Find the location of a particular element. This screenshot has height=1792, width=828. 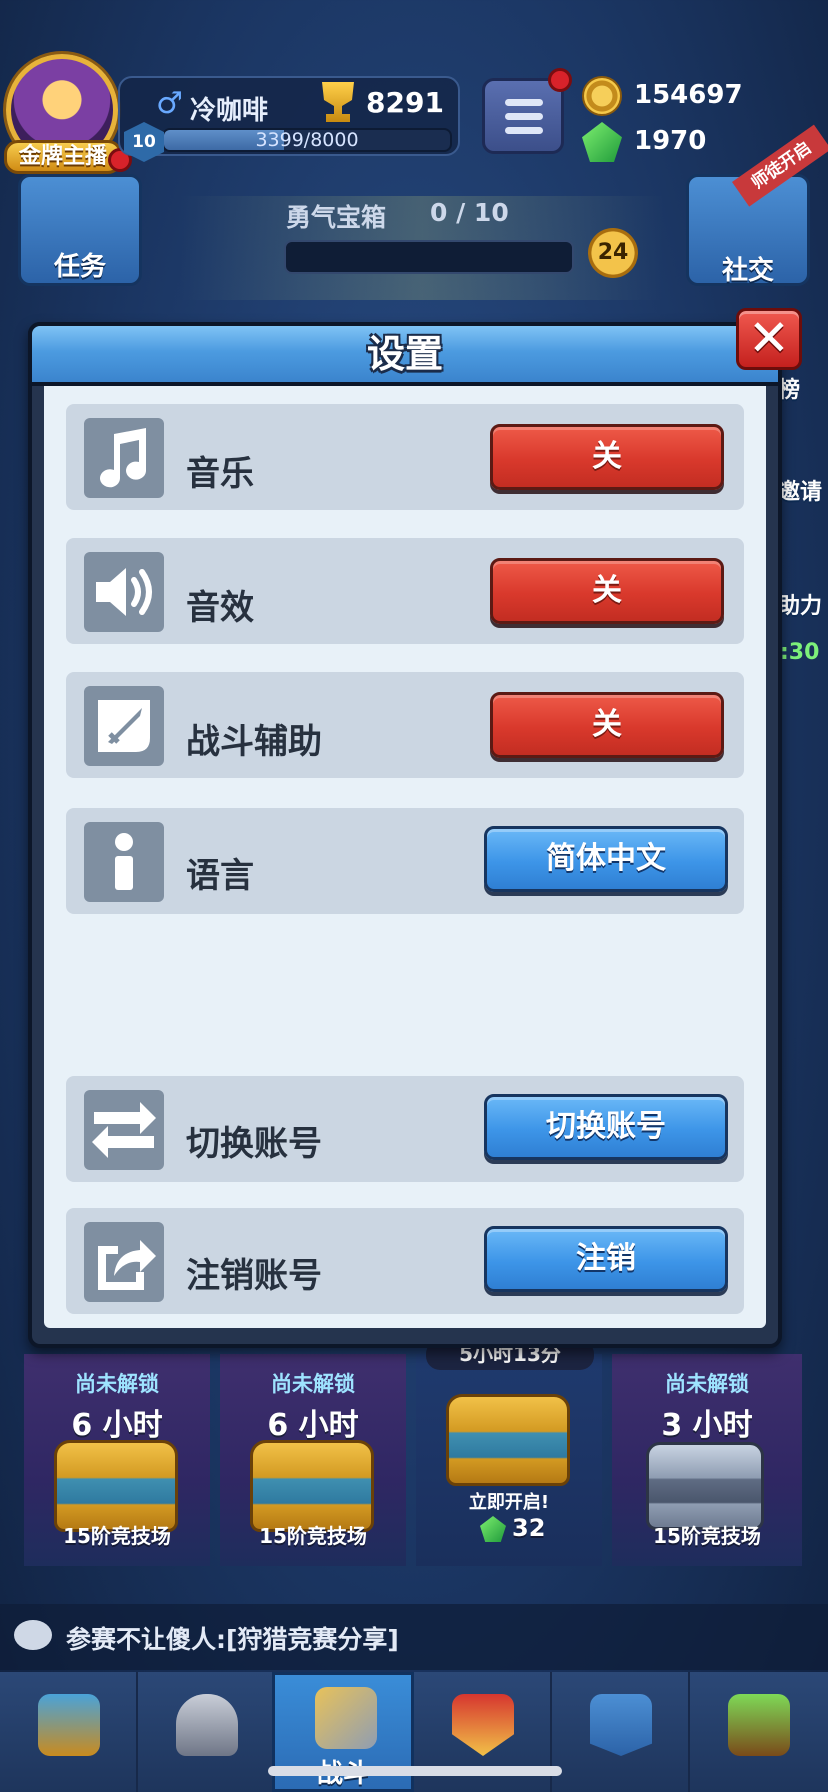

trophy-count: 8291 is located at coordinates (405, 102).